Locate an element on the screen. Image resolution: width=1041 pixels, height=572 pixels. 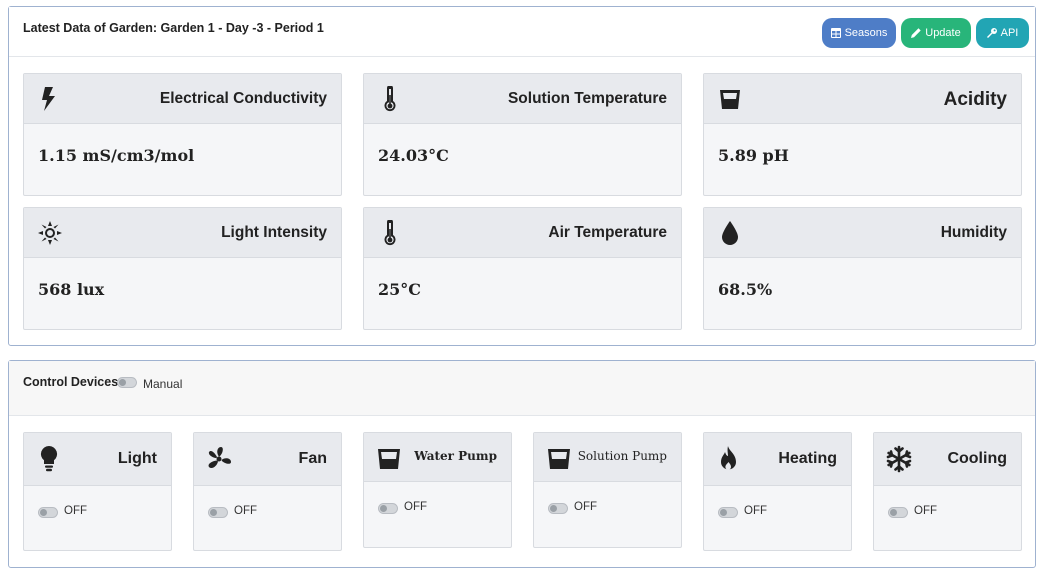
fan-icon is located at coordinates (219, 459).